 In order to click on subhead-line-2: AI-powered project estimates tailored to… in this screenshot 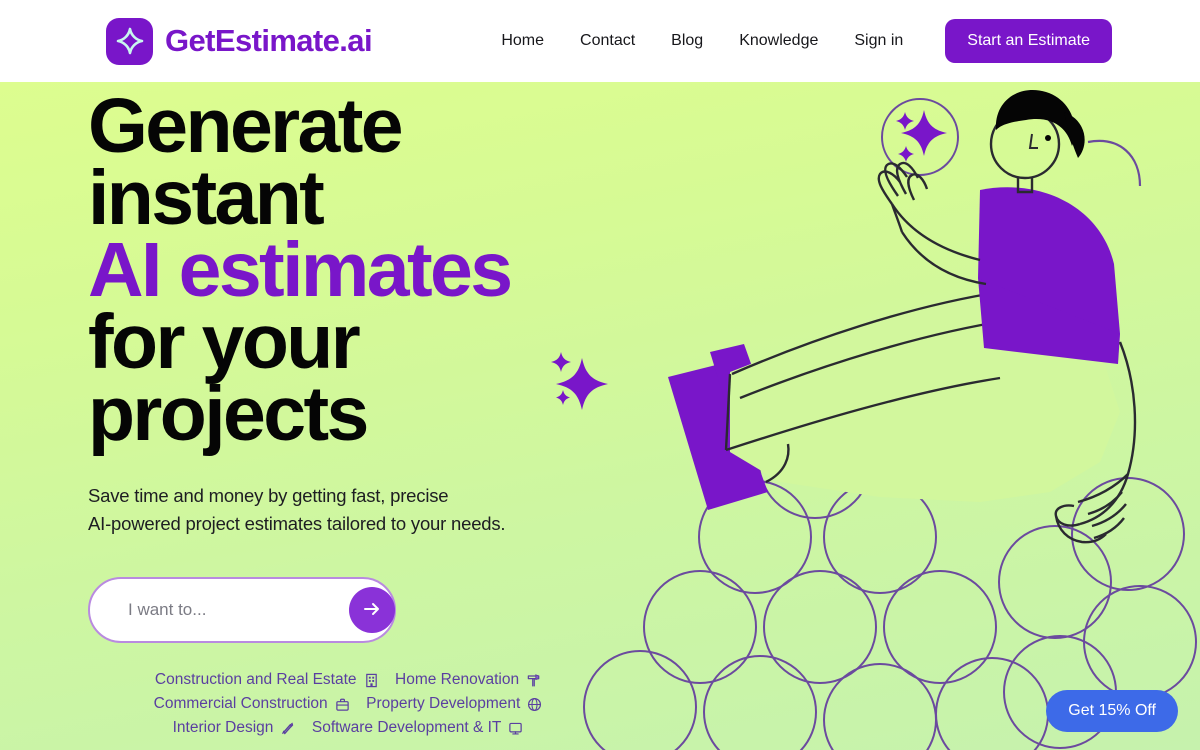, I will do `click(297, 523)`.